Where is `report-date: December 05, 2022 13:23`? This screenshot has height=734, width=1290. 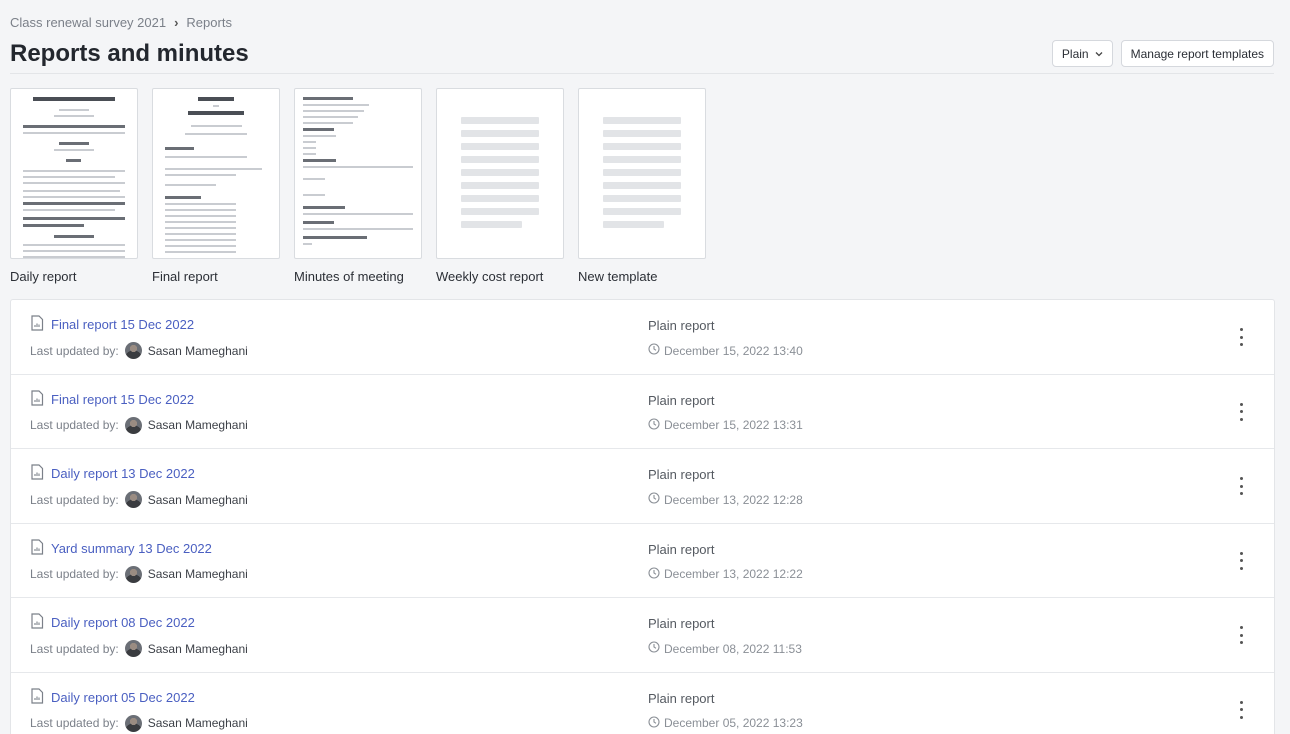 report-date: December 05, 2022 13:23 is located at coordinates (725, 723).